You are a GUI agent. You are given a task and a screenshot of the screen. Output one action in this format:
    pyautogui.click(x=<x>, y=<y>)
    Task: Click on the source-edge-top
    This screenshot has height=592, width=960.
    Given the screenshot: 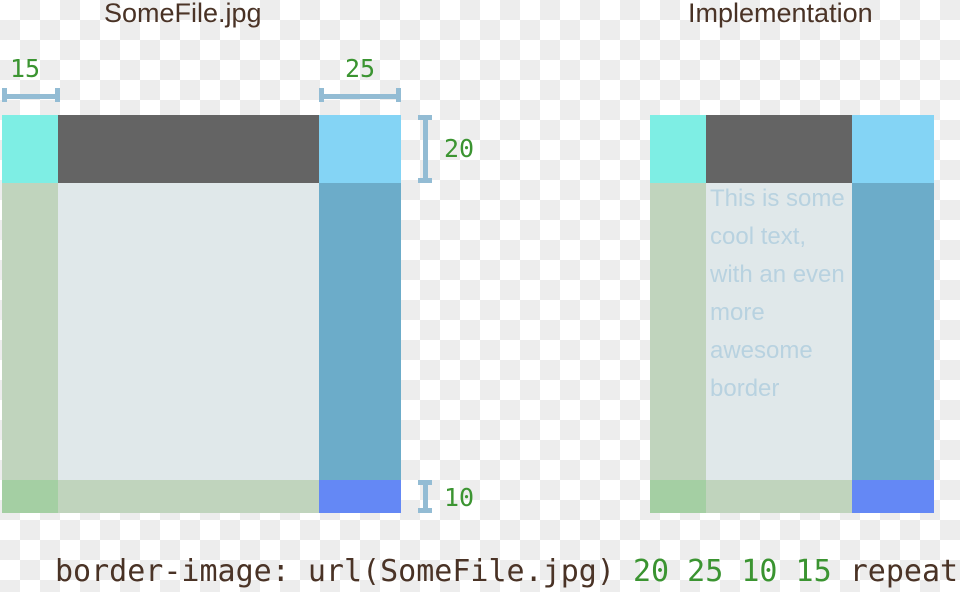 What is the action you would take?
    pyautogui.click(x=188, y=149)
    